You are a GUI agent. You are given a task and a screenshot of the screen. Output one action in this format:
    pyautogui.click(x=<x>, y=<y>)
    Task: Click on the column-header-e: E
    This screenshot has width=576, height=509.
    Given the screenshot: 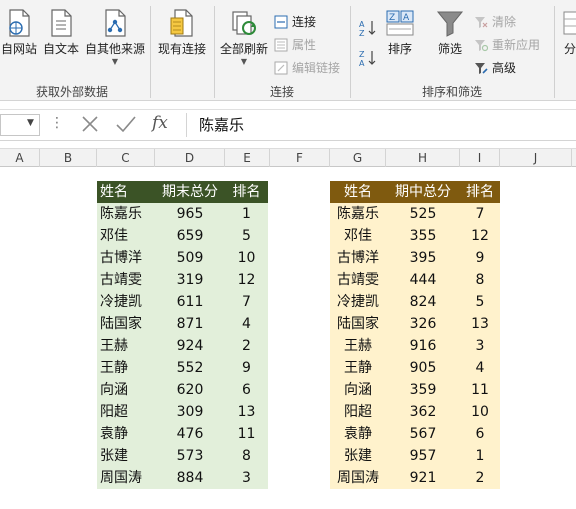 What is the action you would take?
    pyautogui.click(x=247, y=158)
    